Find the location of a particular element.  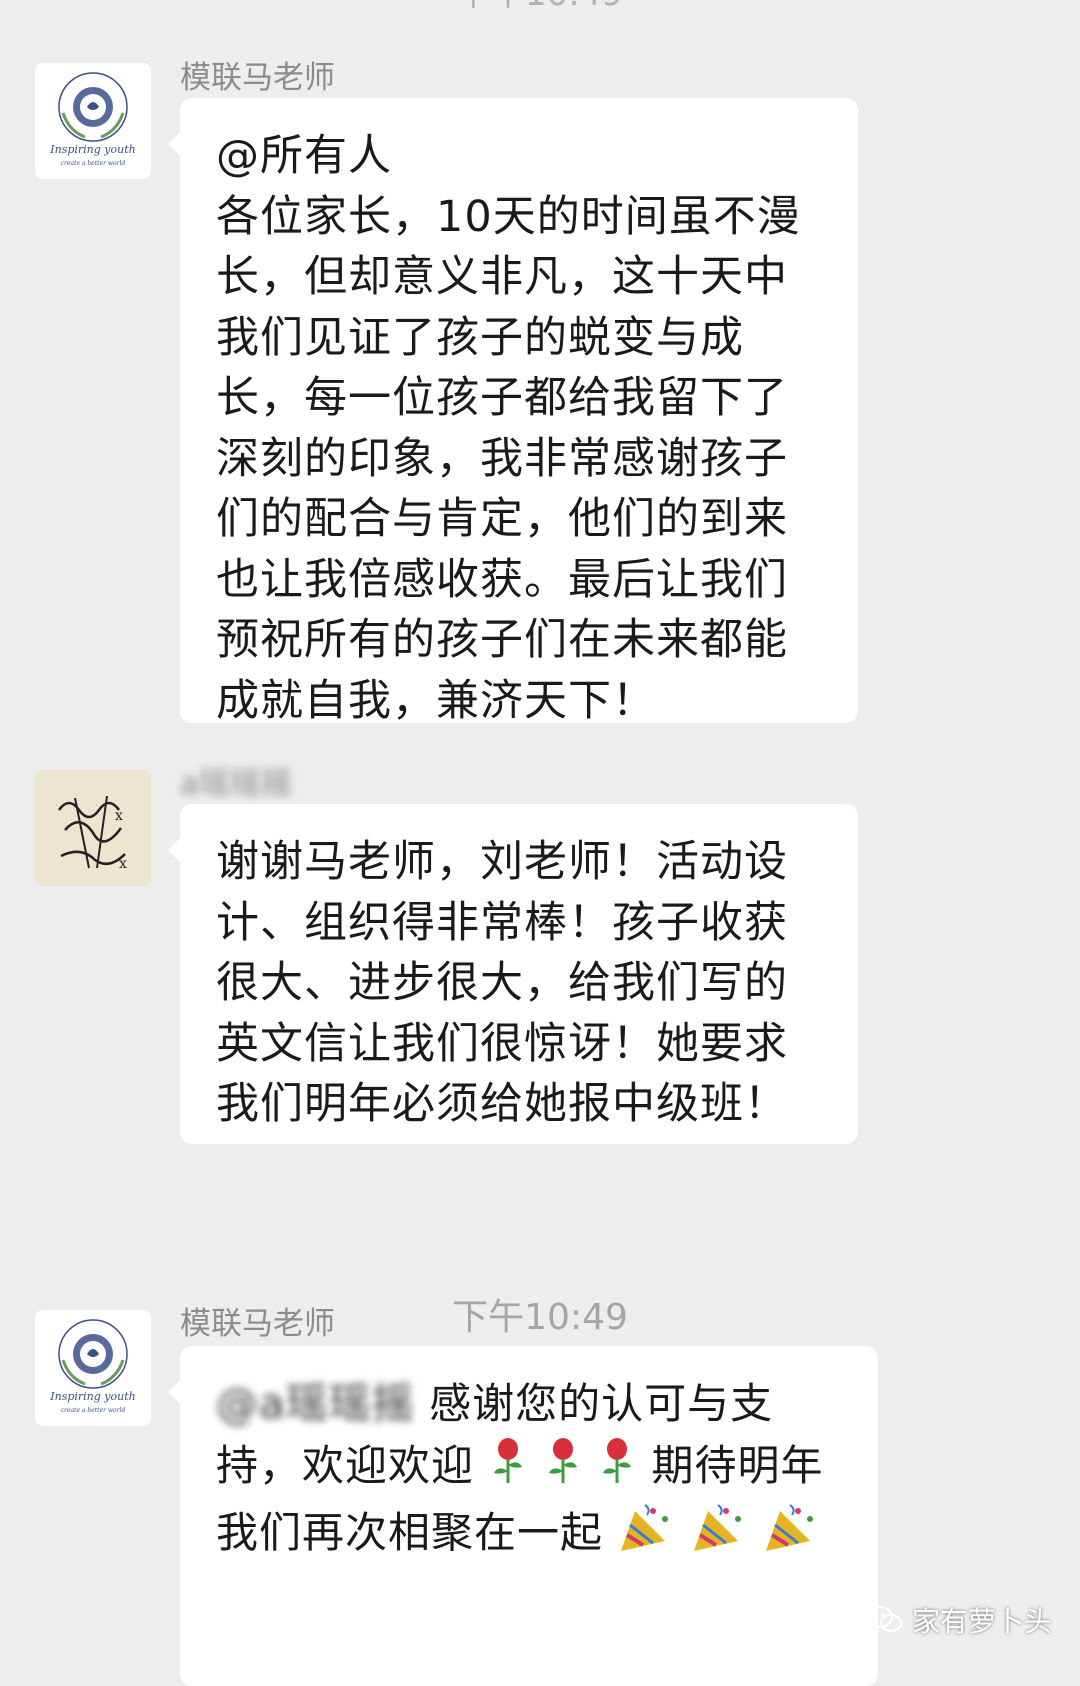

timestamp-top: 下午10:49 is located at coordinates (540, 7).